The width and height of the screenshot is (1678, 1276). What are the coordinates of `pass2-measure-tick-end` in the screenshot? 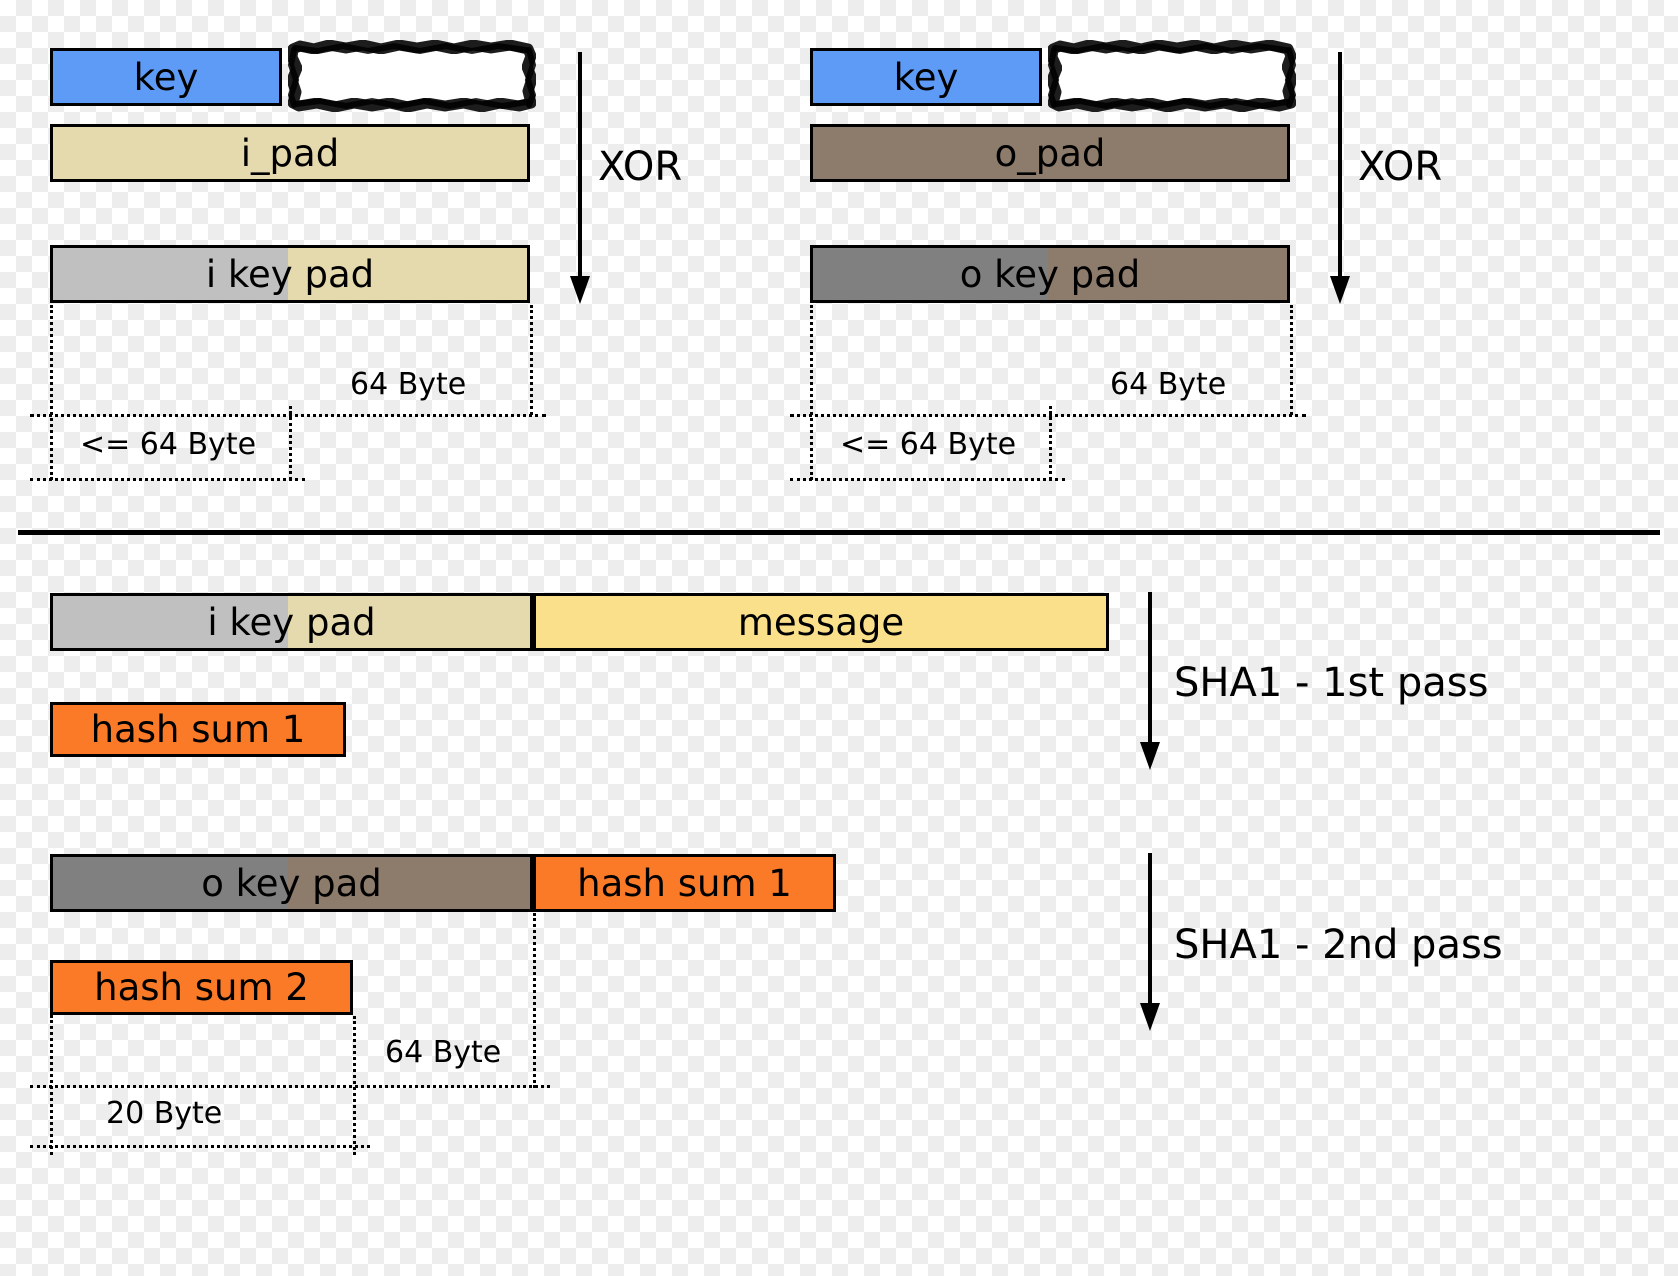 It's located at (534, 1000).